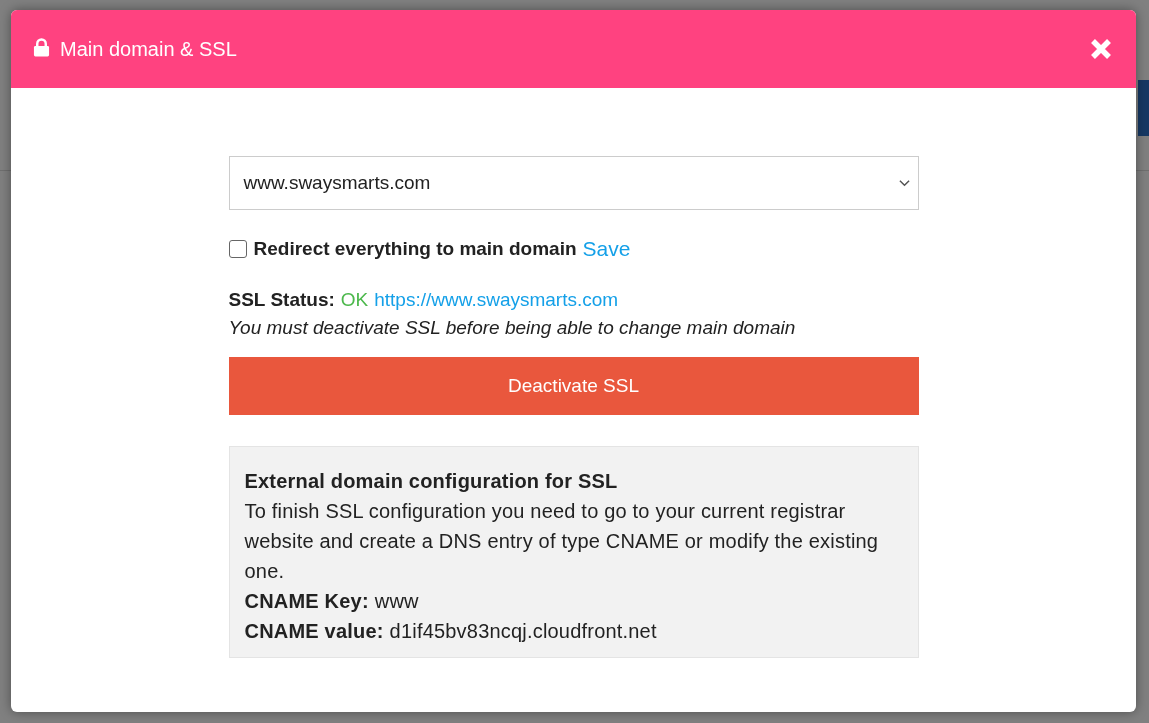  Describe the element at coordinates (281, 300) in the screenshot. I see `ssl-status-label: SSL Status:` at that location.